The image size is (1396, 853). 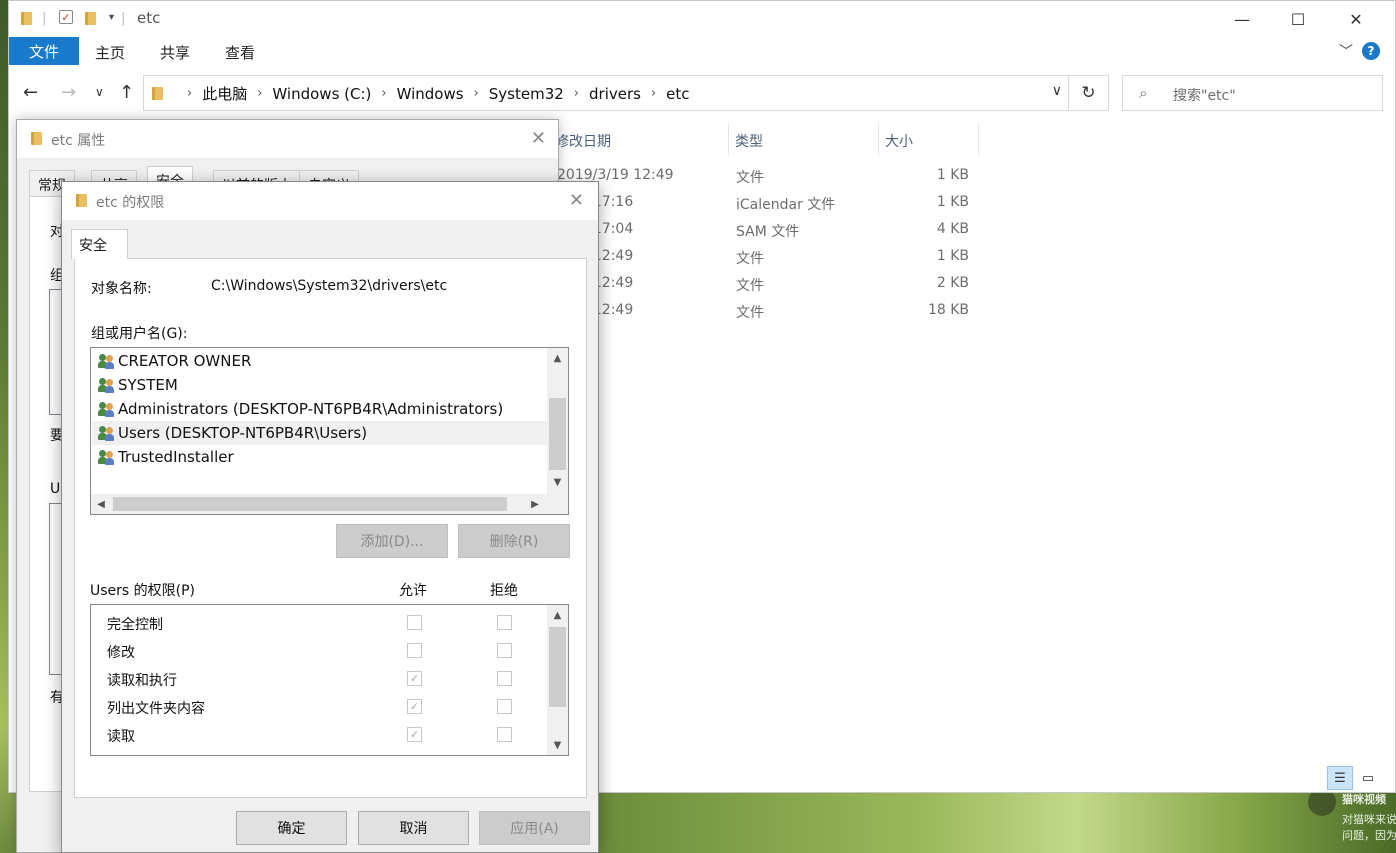 What do you see at coordinates (68, 92) in the screenshot?
I see `forward-button: →` at bounding box center [68, 92].